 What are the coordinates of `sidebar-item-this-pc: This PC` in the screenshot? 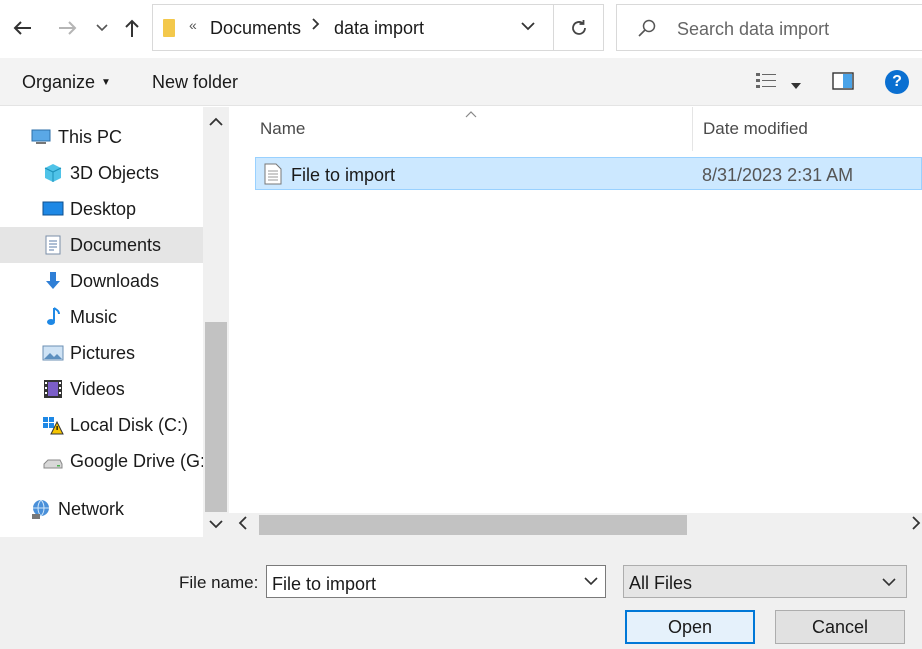 It's located at (116, 137).